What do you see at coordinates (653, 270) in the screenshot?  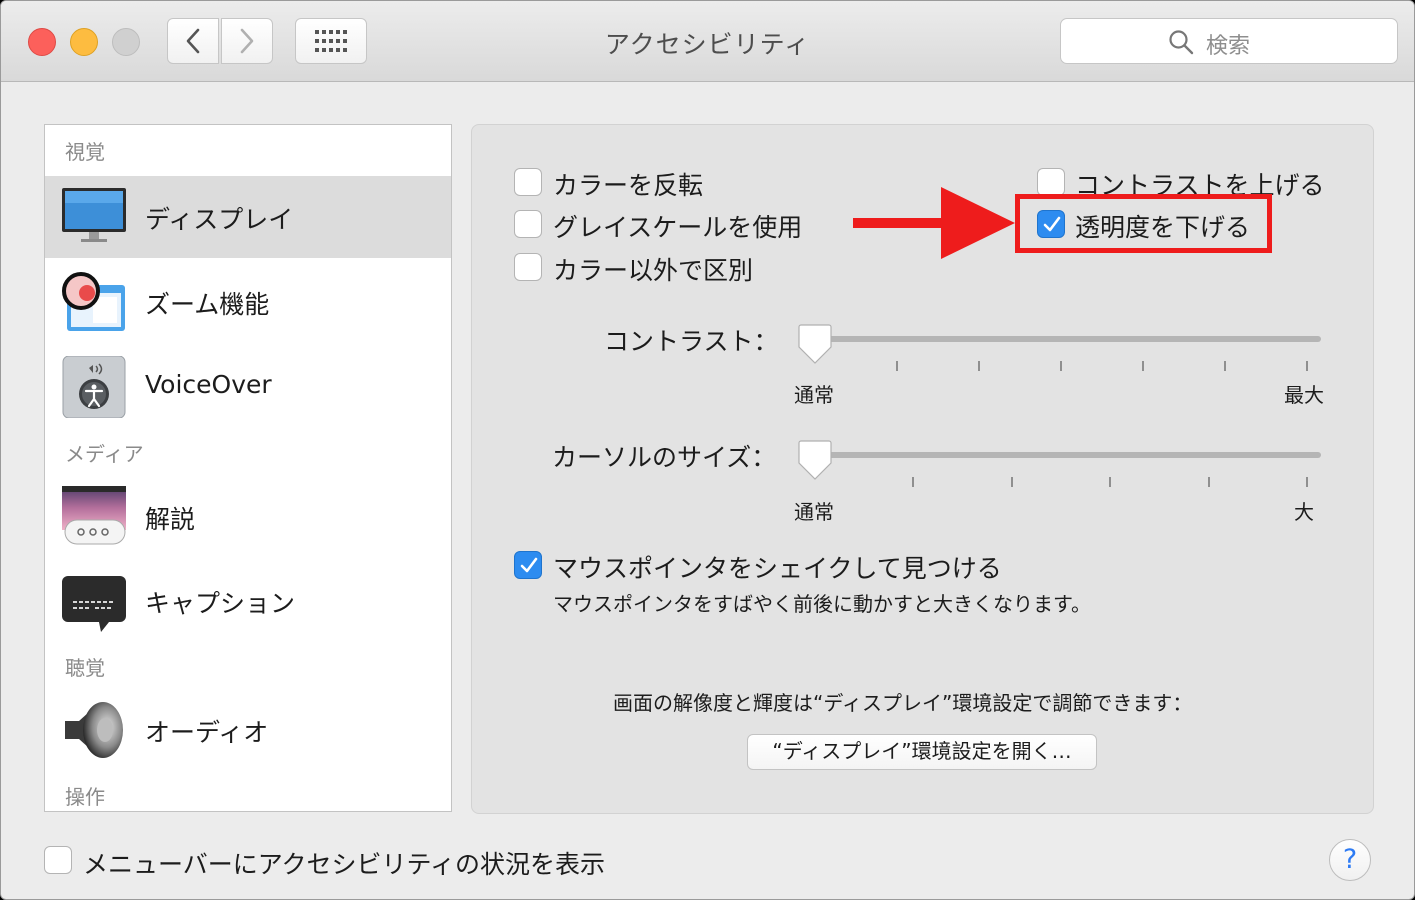 I see `differentiate-label: カラー以外で区別` at bounding box center [653, 270].